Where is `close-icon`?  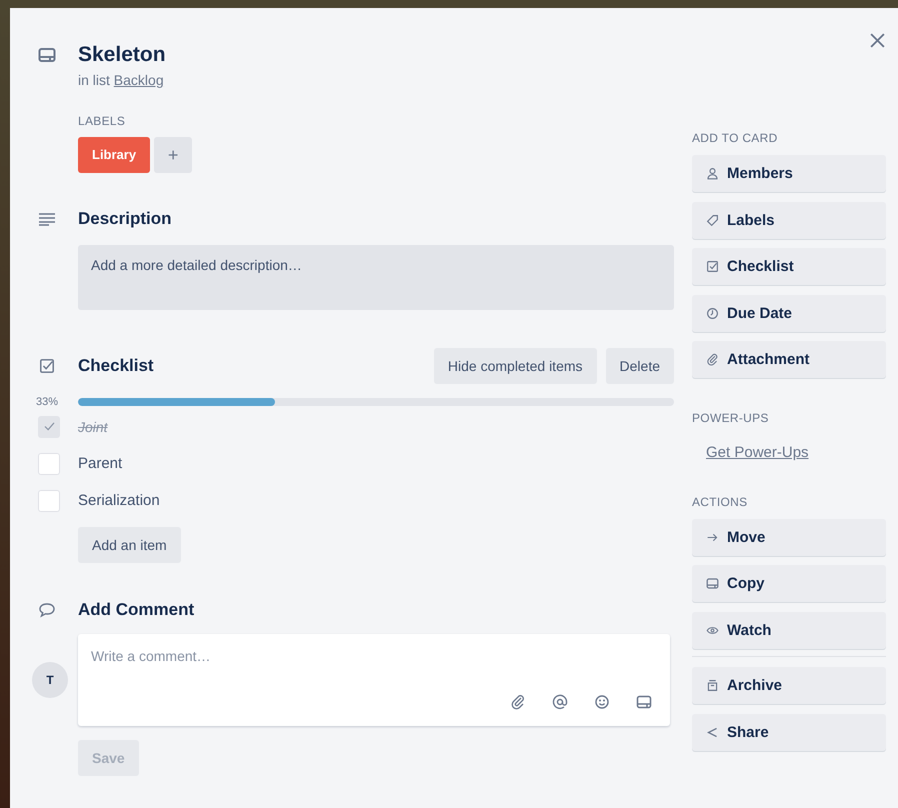
close-icon is located at coordinates (877, 40).